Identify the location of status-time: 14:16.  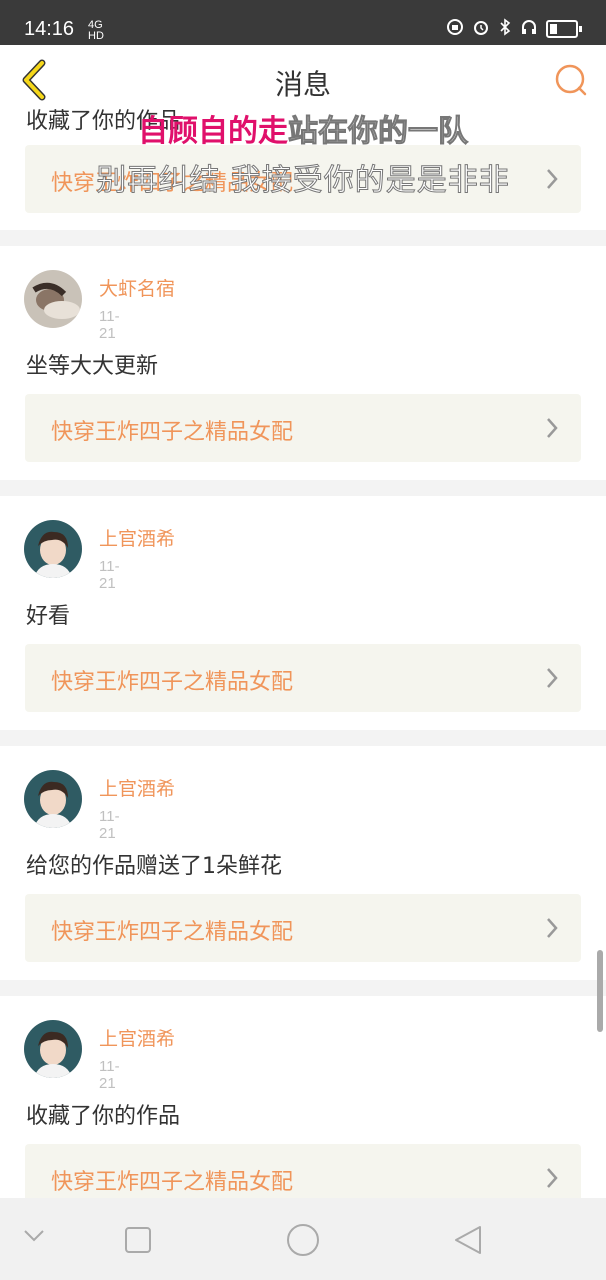
(49, 29).